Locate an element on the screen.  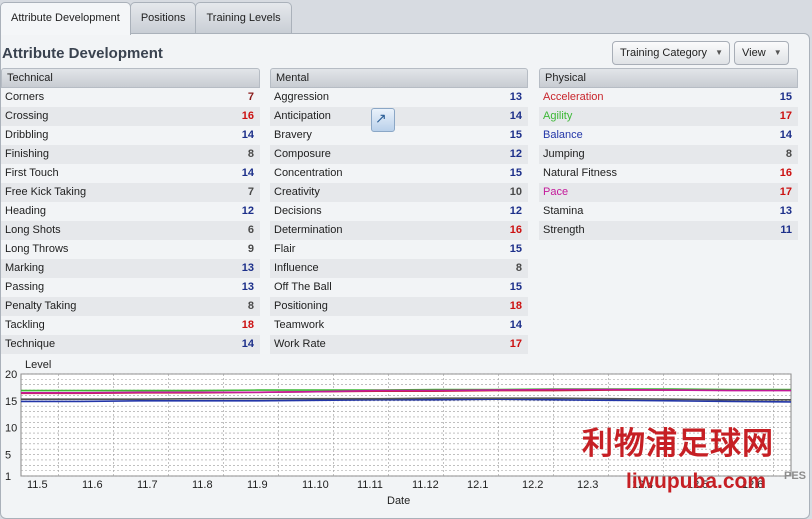
attribute-row: Influence 8 is located at coordinates (399, 268).